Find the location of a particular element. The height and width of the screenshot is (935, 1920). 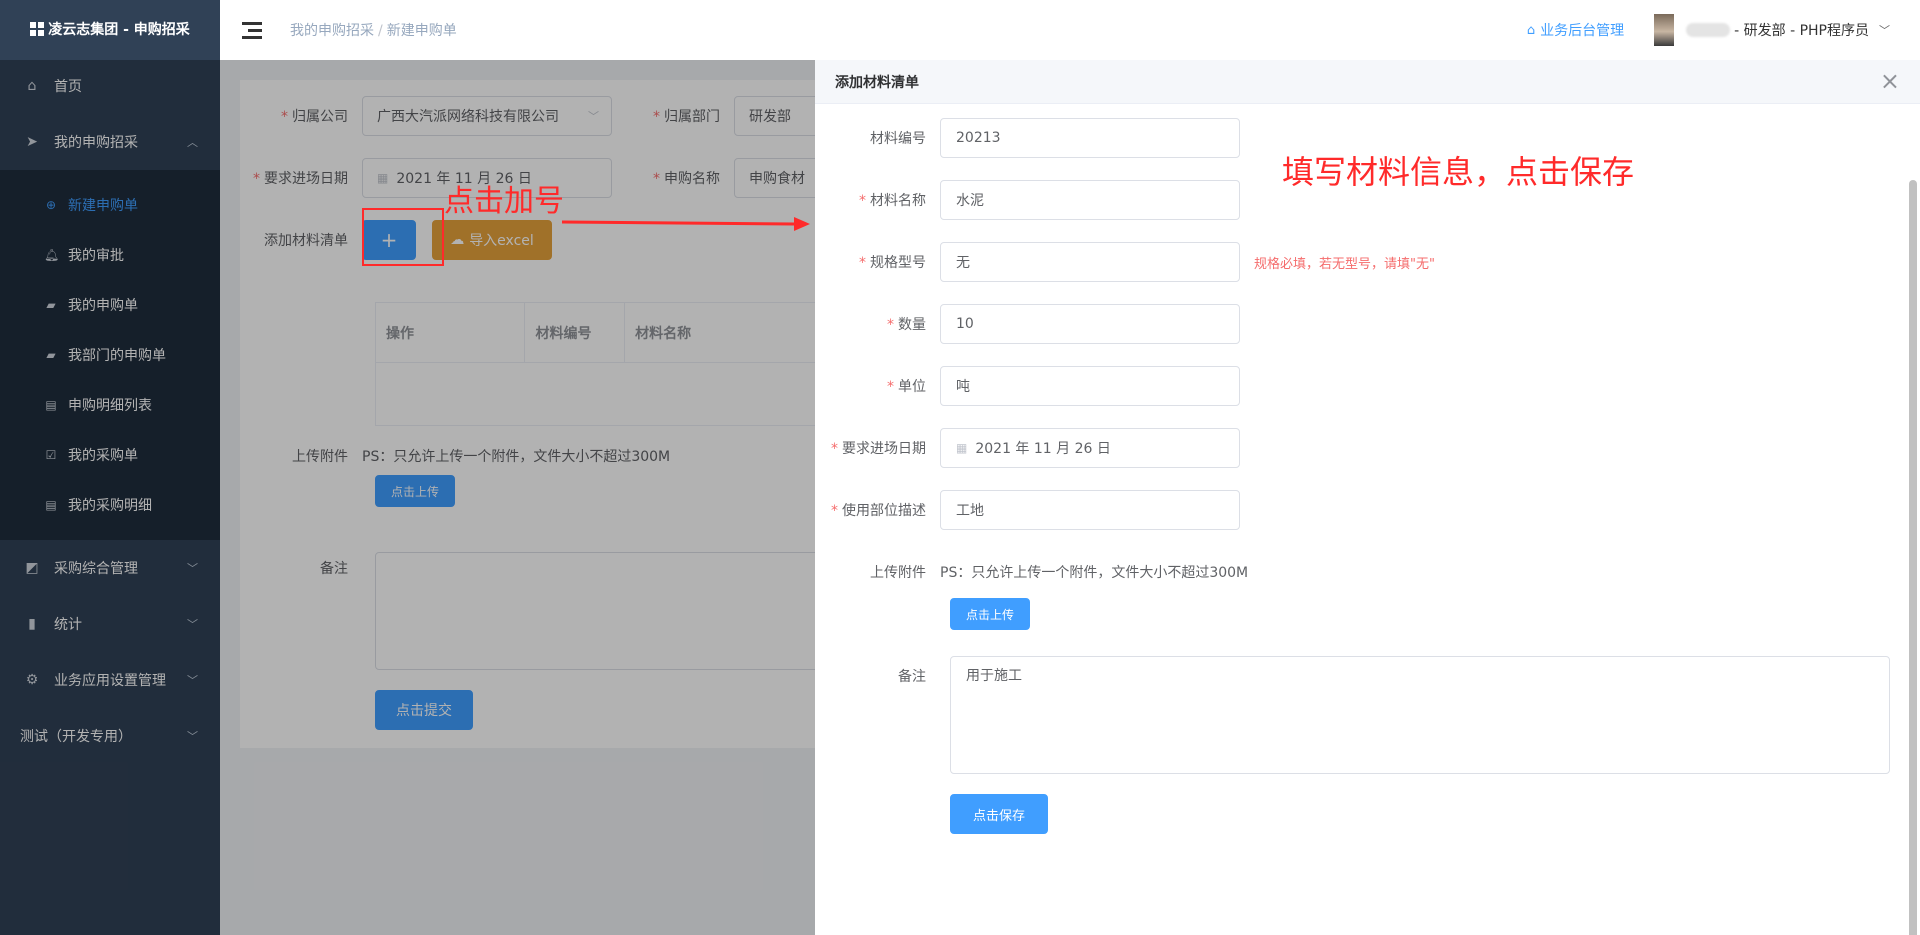

company-row: * 归属公司 广西大汽派网络科技有限公司 ﹀ is located at coordinates (426, 116).